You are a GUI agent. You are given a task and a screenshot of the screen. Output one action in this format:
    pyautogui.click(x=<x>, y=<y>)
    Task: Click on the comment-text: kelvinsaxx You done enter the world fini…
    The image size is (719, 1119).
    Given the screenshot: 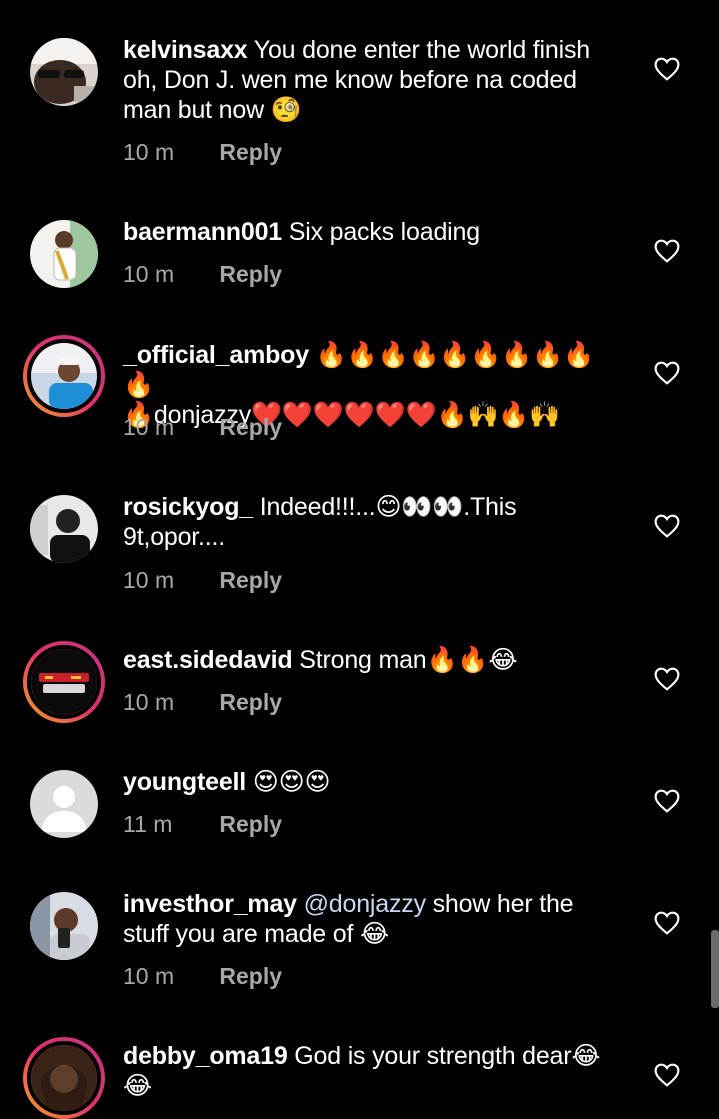 What is the action you would take?
    pyautogui.click(x=373, y=80)
    